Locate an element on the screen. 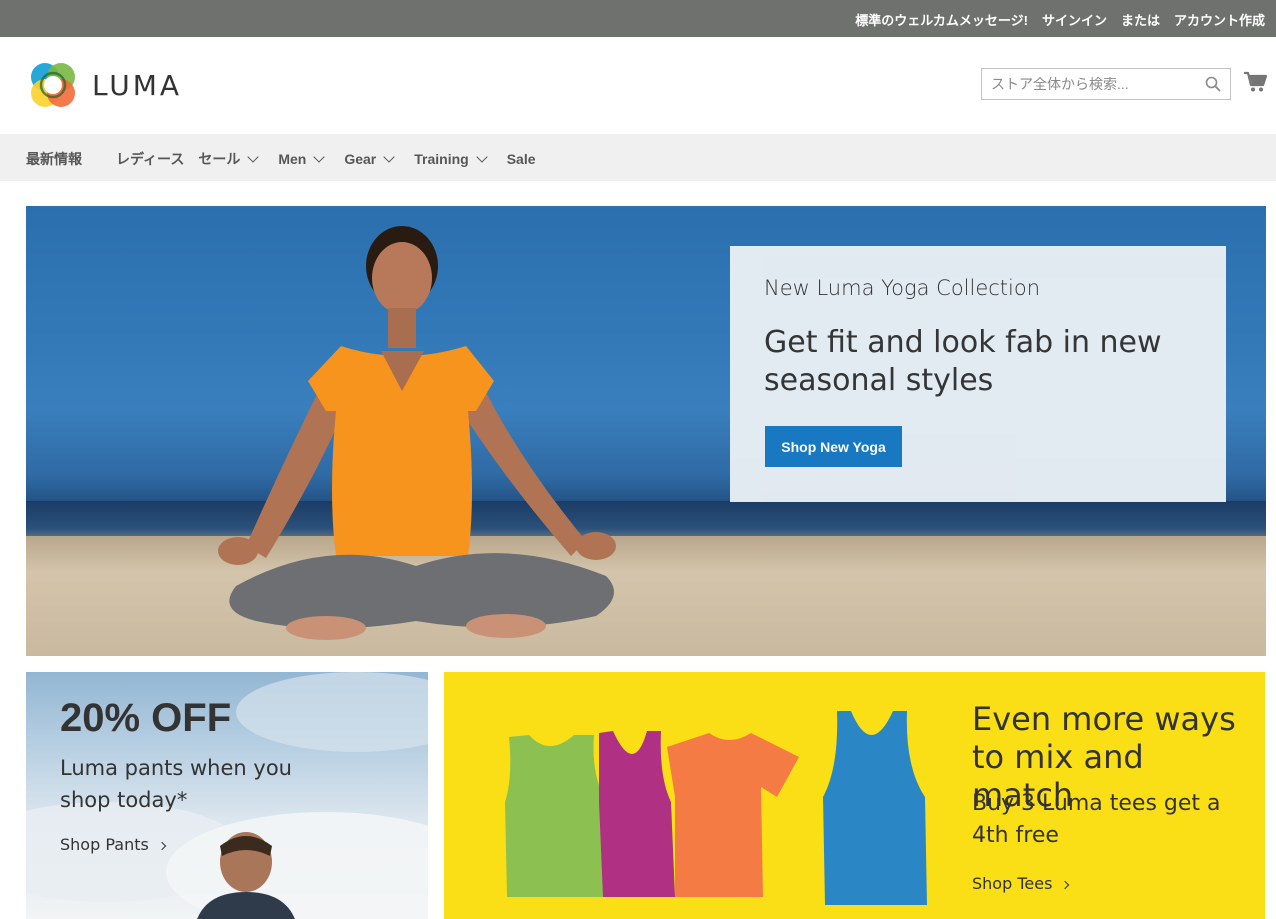 The width and height of the screenshot is (1276, 919). nav-item-label: レディース is located at coordinates (150, 159).